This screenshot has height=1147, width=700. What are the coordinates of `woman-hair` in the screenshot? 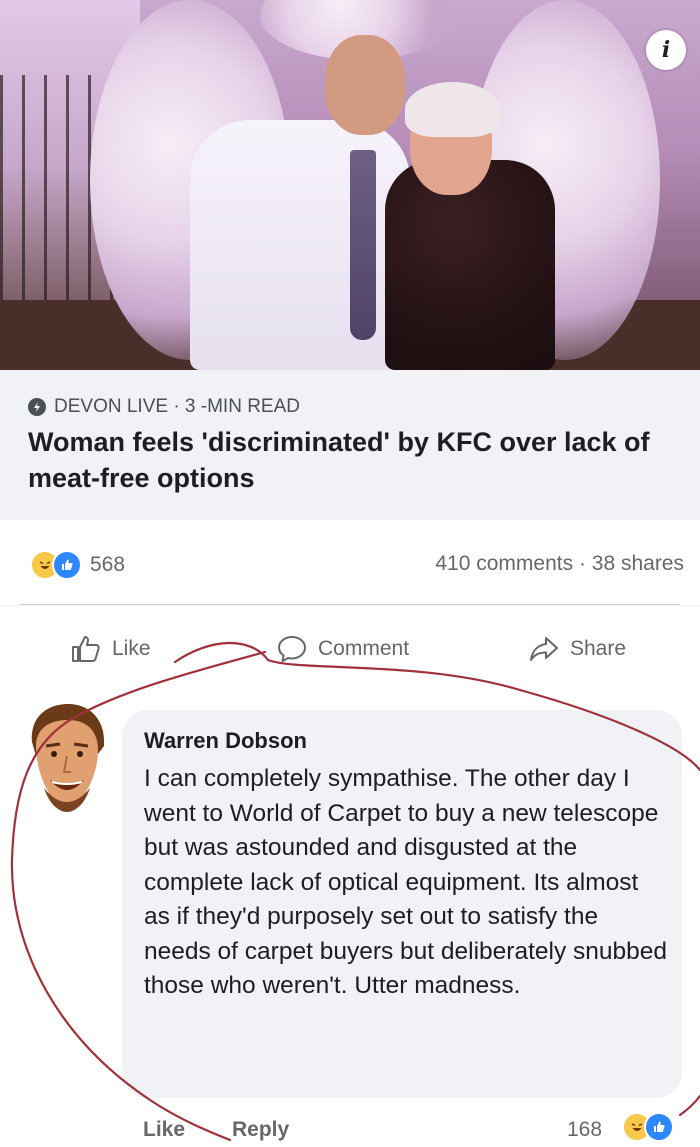 It's located at (452, 109).